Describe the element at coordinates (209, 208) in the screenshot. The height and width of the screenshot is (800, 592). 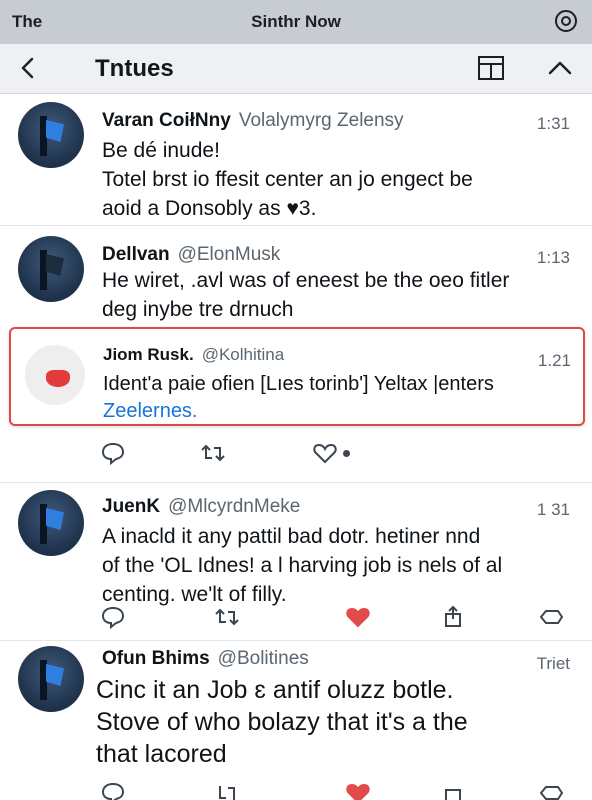
I see `tweet-text-line: aoid a Donsobly as ♥3.` at that location.